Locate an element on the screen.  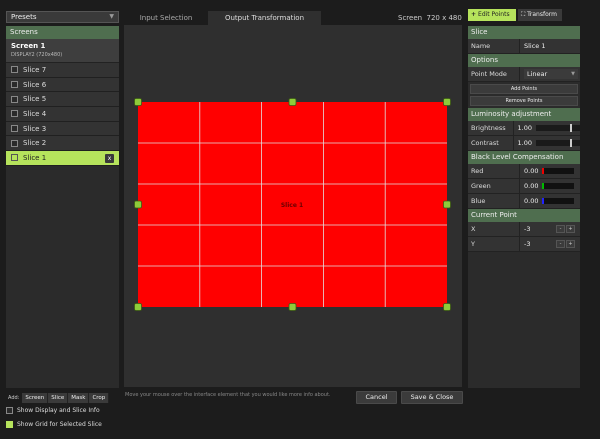
point-mode-value: Linear is located at coordinates (537, 74).